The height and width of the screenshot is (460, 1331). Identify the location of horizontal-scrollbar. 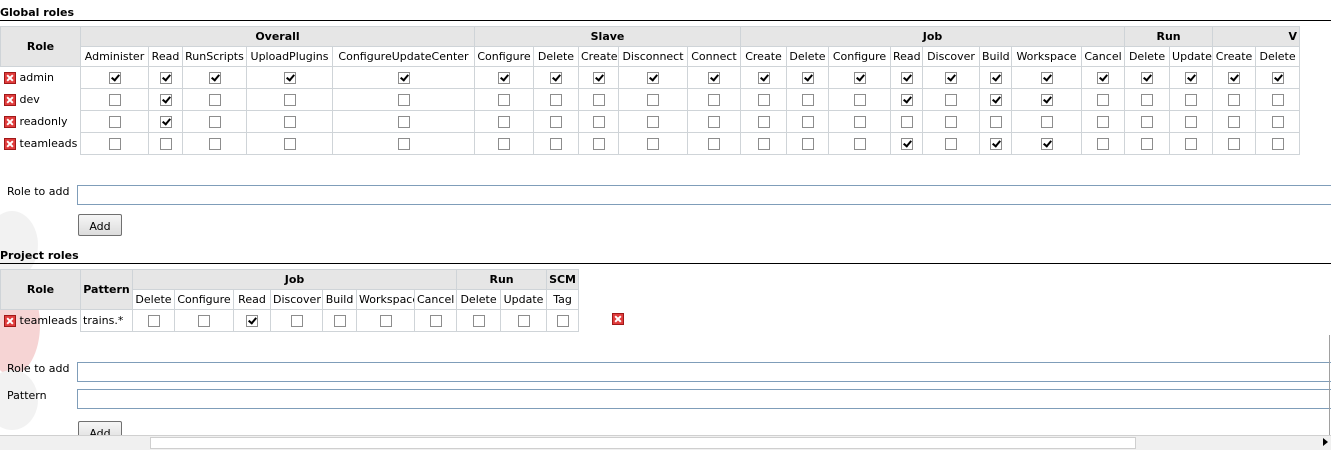
(665, 442).